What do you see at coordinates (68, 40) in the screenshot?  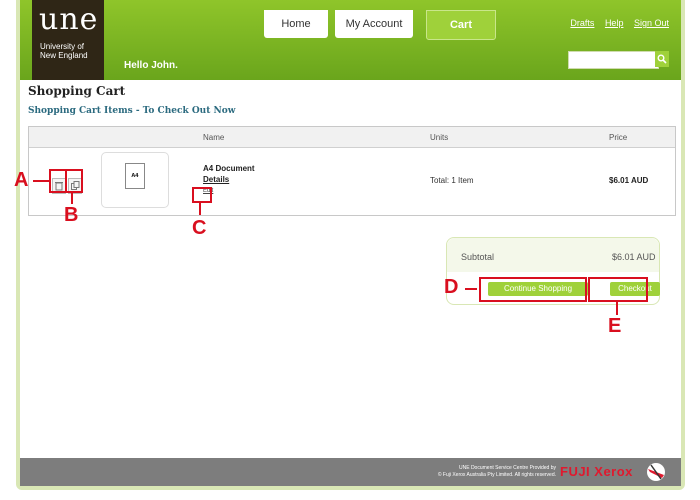 I see `une-logo: une University of New England` at bounding box center [68, 40].